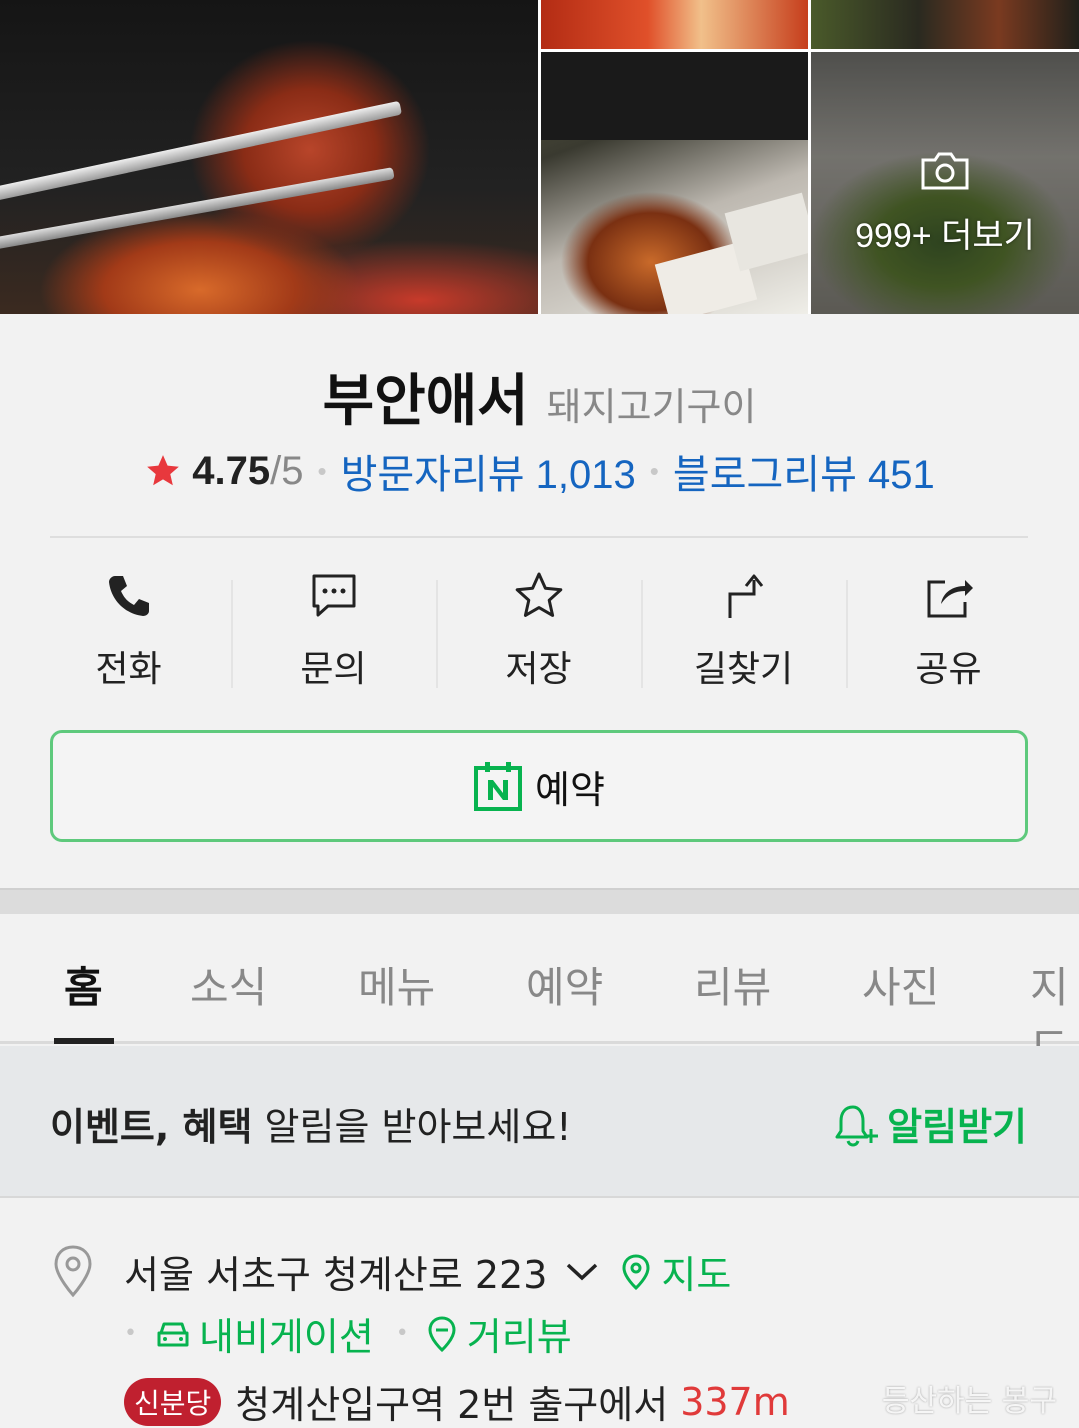  I want to click on save-button: 저장, so click(538, 631).